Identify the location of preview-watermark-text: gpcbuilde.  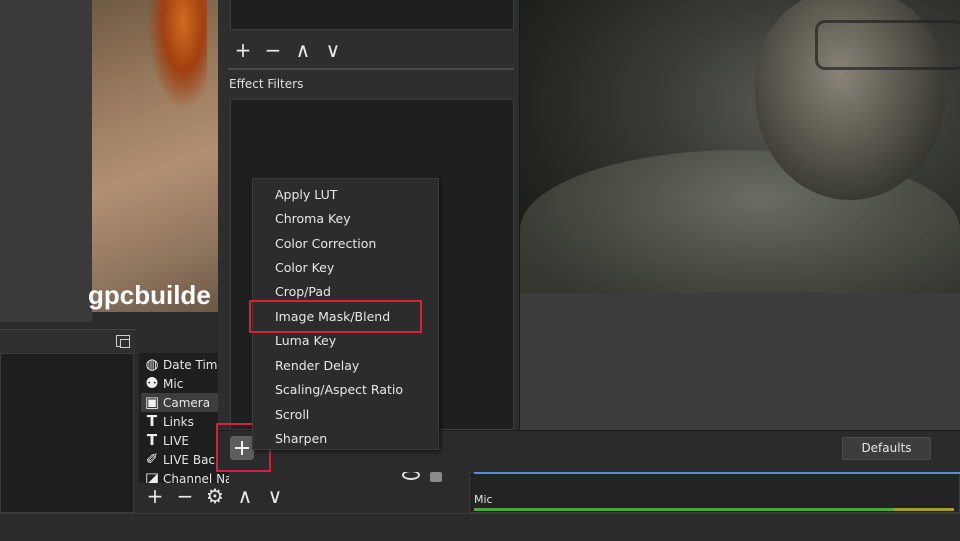
(149, 295).